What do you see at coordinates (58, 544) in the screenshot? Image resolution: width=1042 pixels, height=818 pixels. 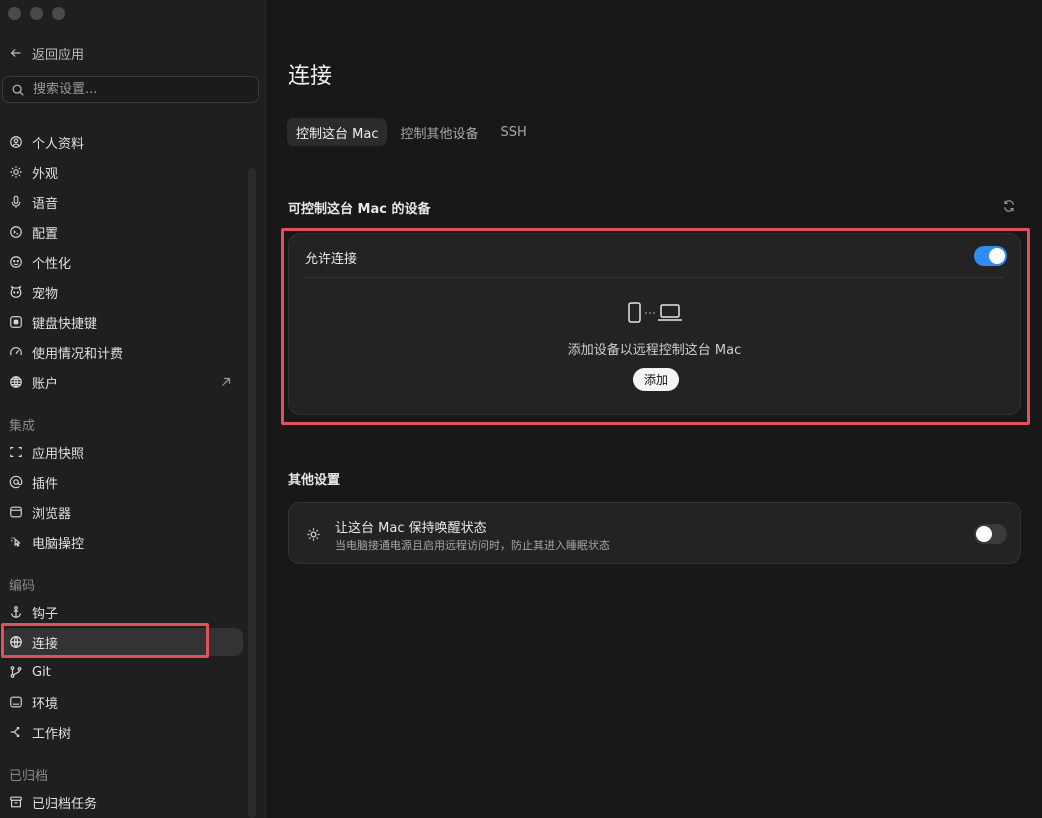 I see `sidebar-item-label: 电脑操控` at bounding box center [58, 544].